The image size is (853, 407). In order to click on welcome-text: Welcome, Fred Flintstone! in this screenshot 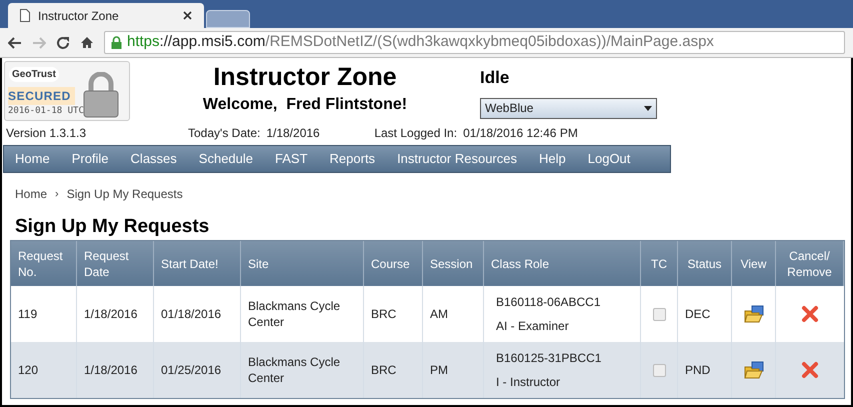, I will do `click(305, 105)`.